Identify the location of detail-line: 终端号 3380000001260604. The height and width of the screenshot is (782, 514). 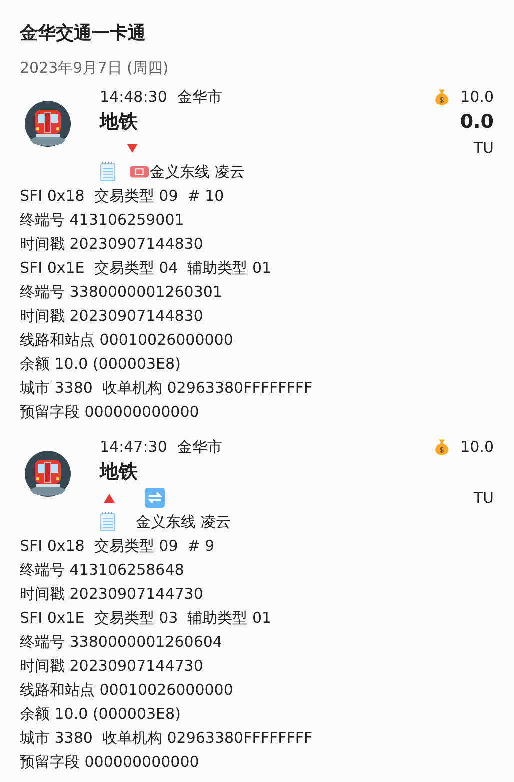
(122, 642).